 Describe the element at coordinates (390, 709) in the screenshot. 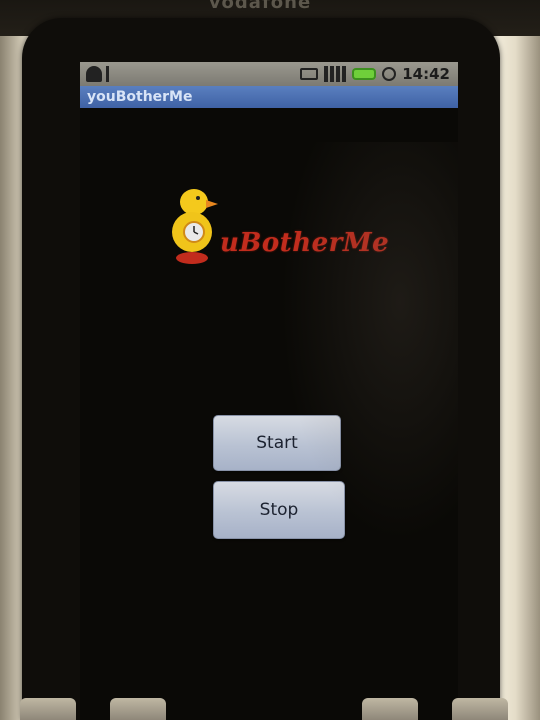

I see `hardware-key-home` at that location.